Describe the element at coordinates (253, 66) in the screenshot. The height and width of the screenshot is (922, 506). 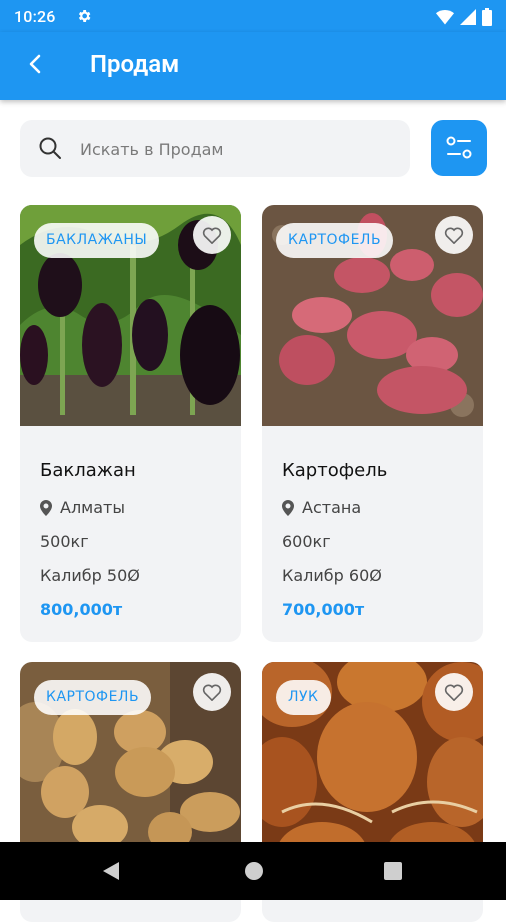
I see `app-bar: Продам` at that location.